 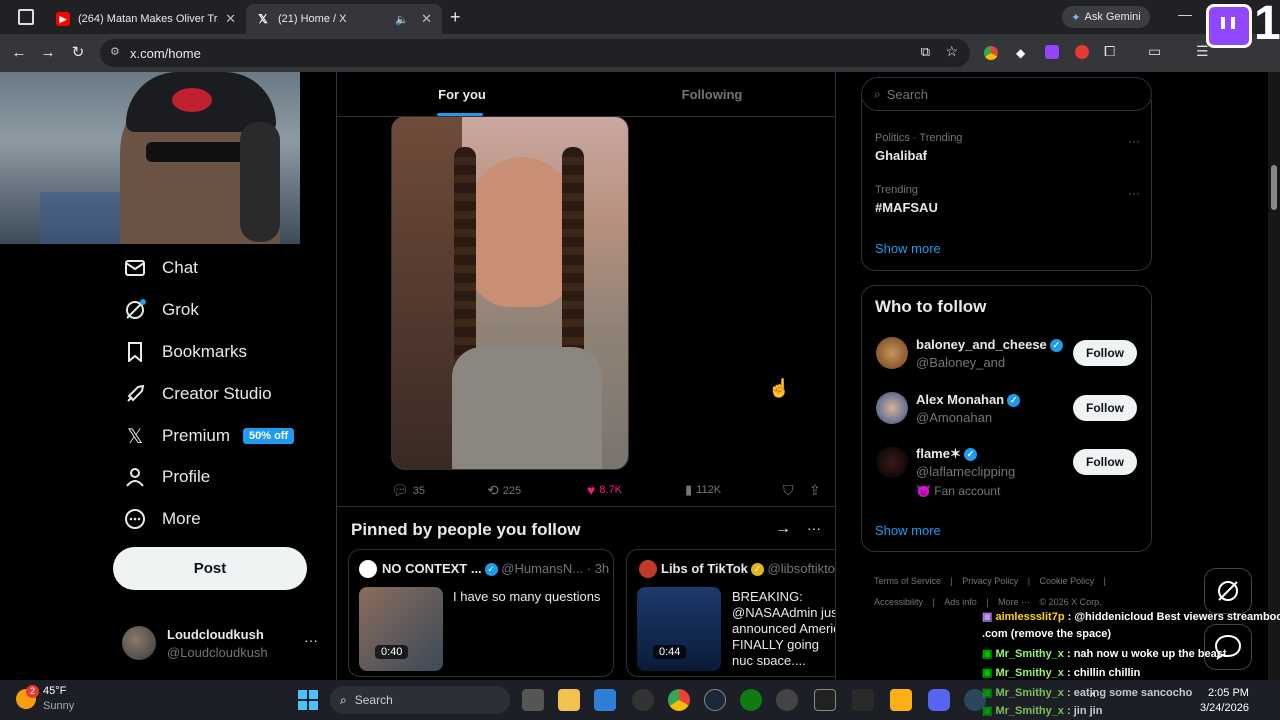 I want to click on twitch-badge-icon: ▣, so click(x=989, y=617).